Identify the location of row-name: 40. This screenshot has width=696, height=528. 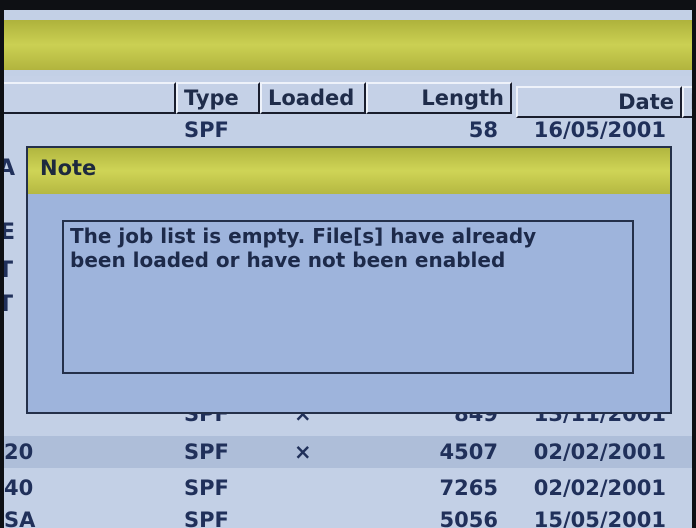
(19, 488).